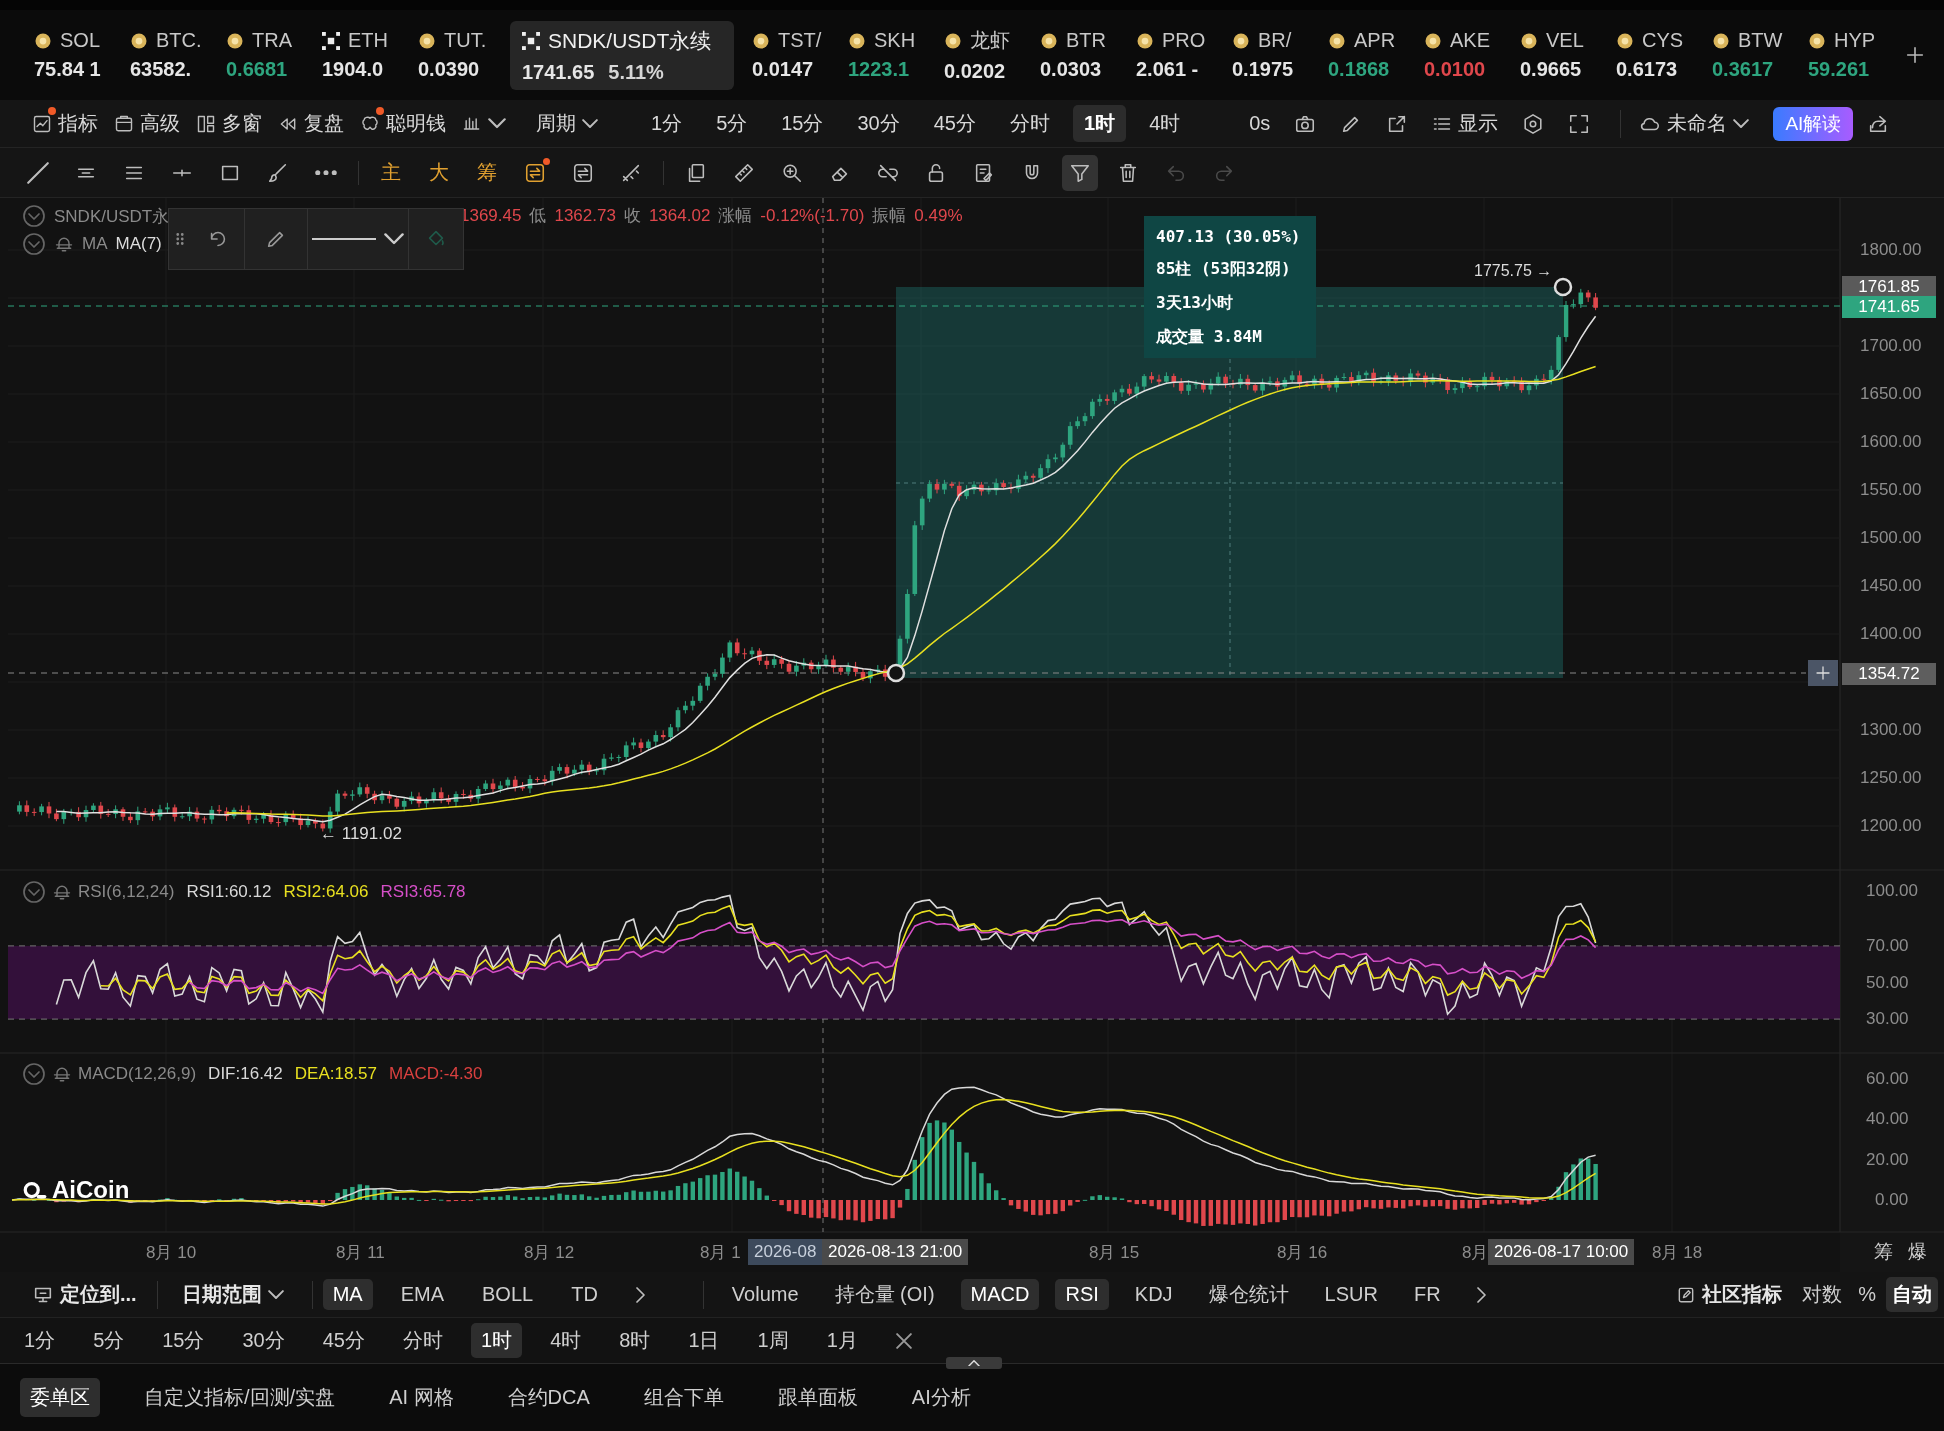 The height and width of the screenshot is (1431, 1944). Describe the element at coordinates (487, 172) in the screenshot. I see `overlay-toggle: 筹` at that location.